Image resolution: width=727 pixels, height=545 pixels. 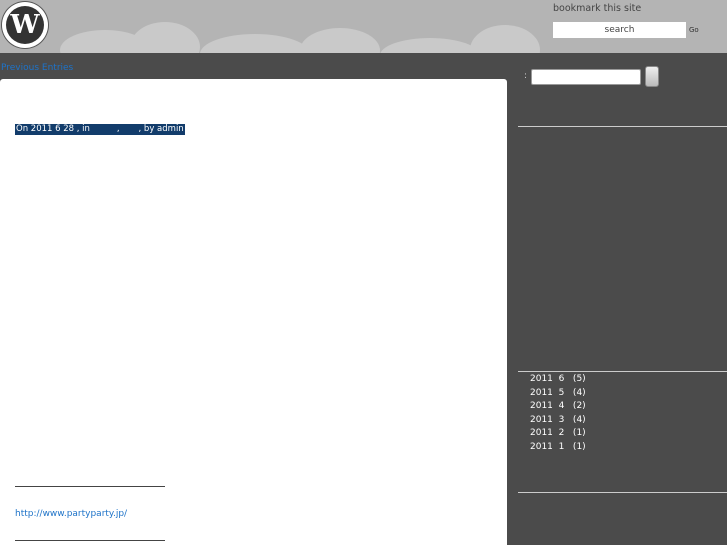 I want to click on wordpress-logo-glyph: W, so click(x=25, y=25).